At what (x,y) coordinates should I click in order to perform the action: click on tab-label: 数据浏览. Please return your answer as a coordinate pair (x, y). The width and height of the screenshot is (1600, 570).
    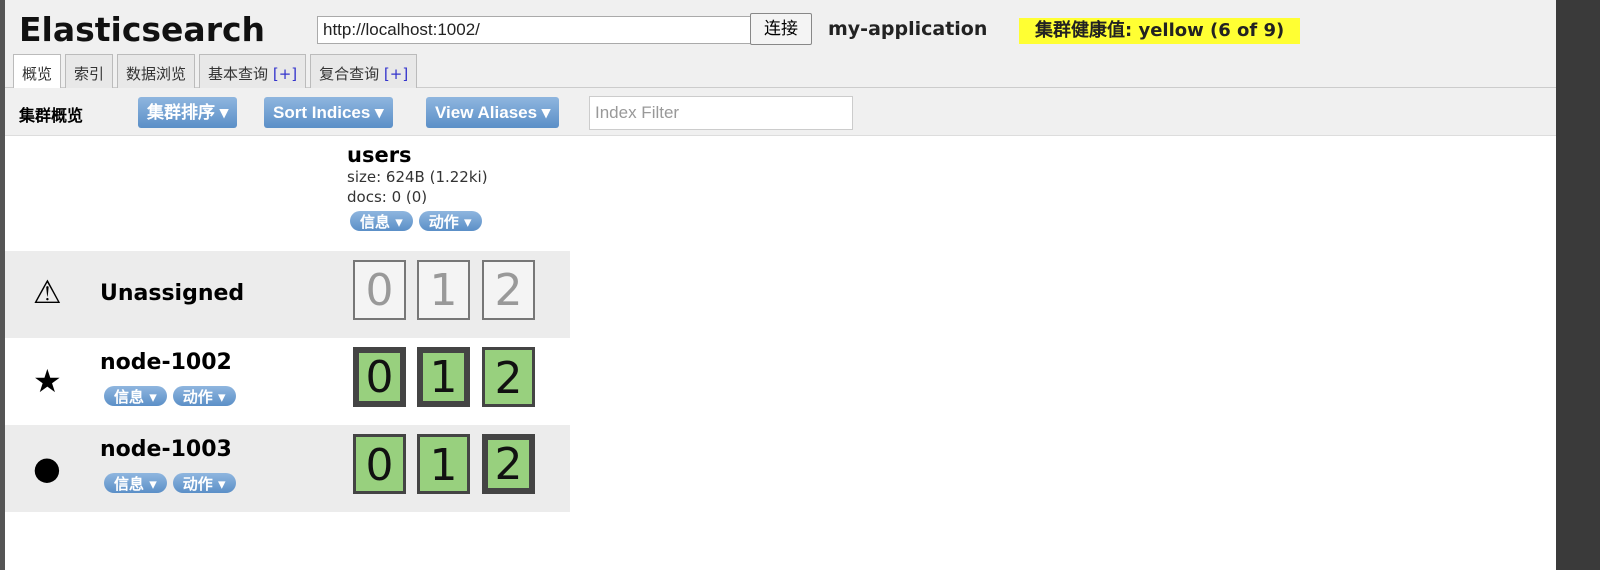
    Looking at the image, I should click on (156, 74).